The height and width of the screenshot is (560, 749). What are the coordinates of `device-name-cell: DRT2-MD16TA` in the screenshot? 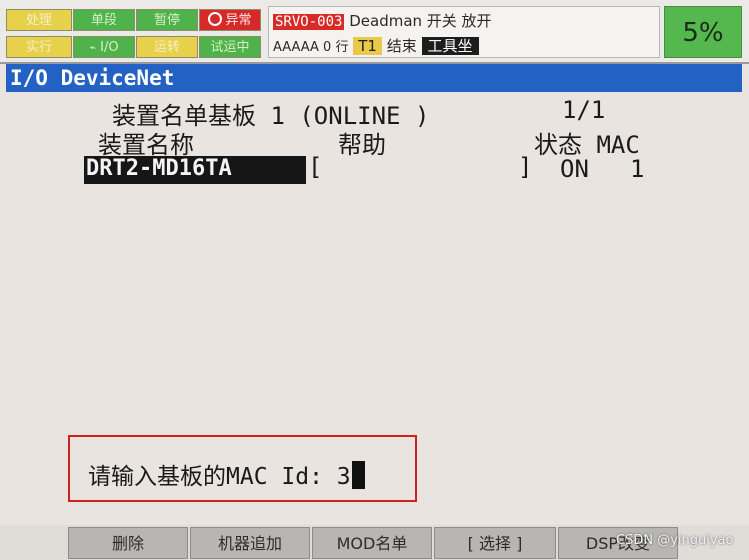 It's located at (195, 170).